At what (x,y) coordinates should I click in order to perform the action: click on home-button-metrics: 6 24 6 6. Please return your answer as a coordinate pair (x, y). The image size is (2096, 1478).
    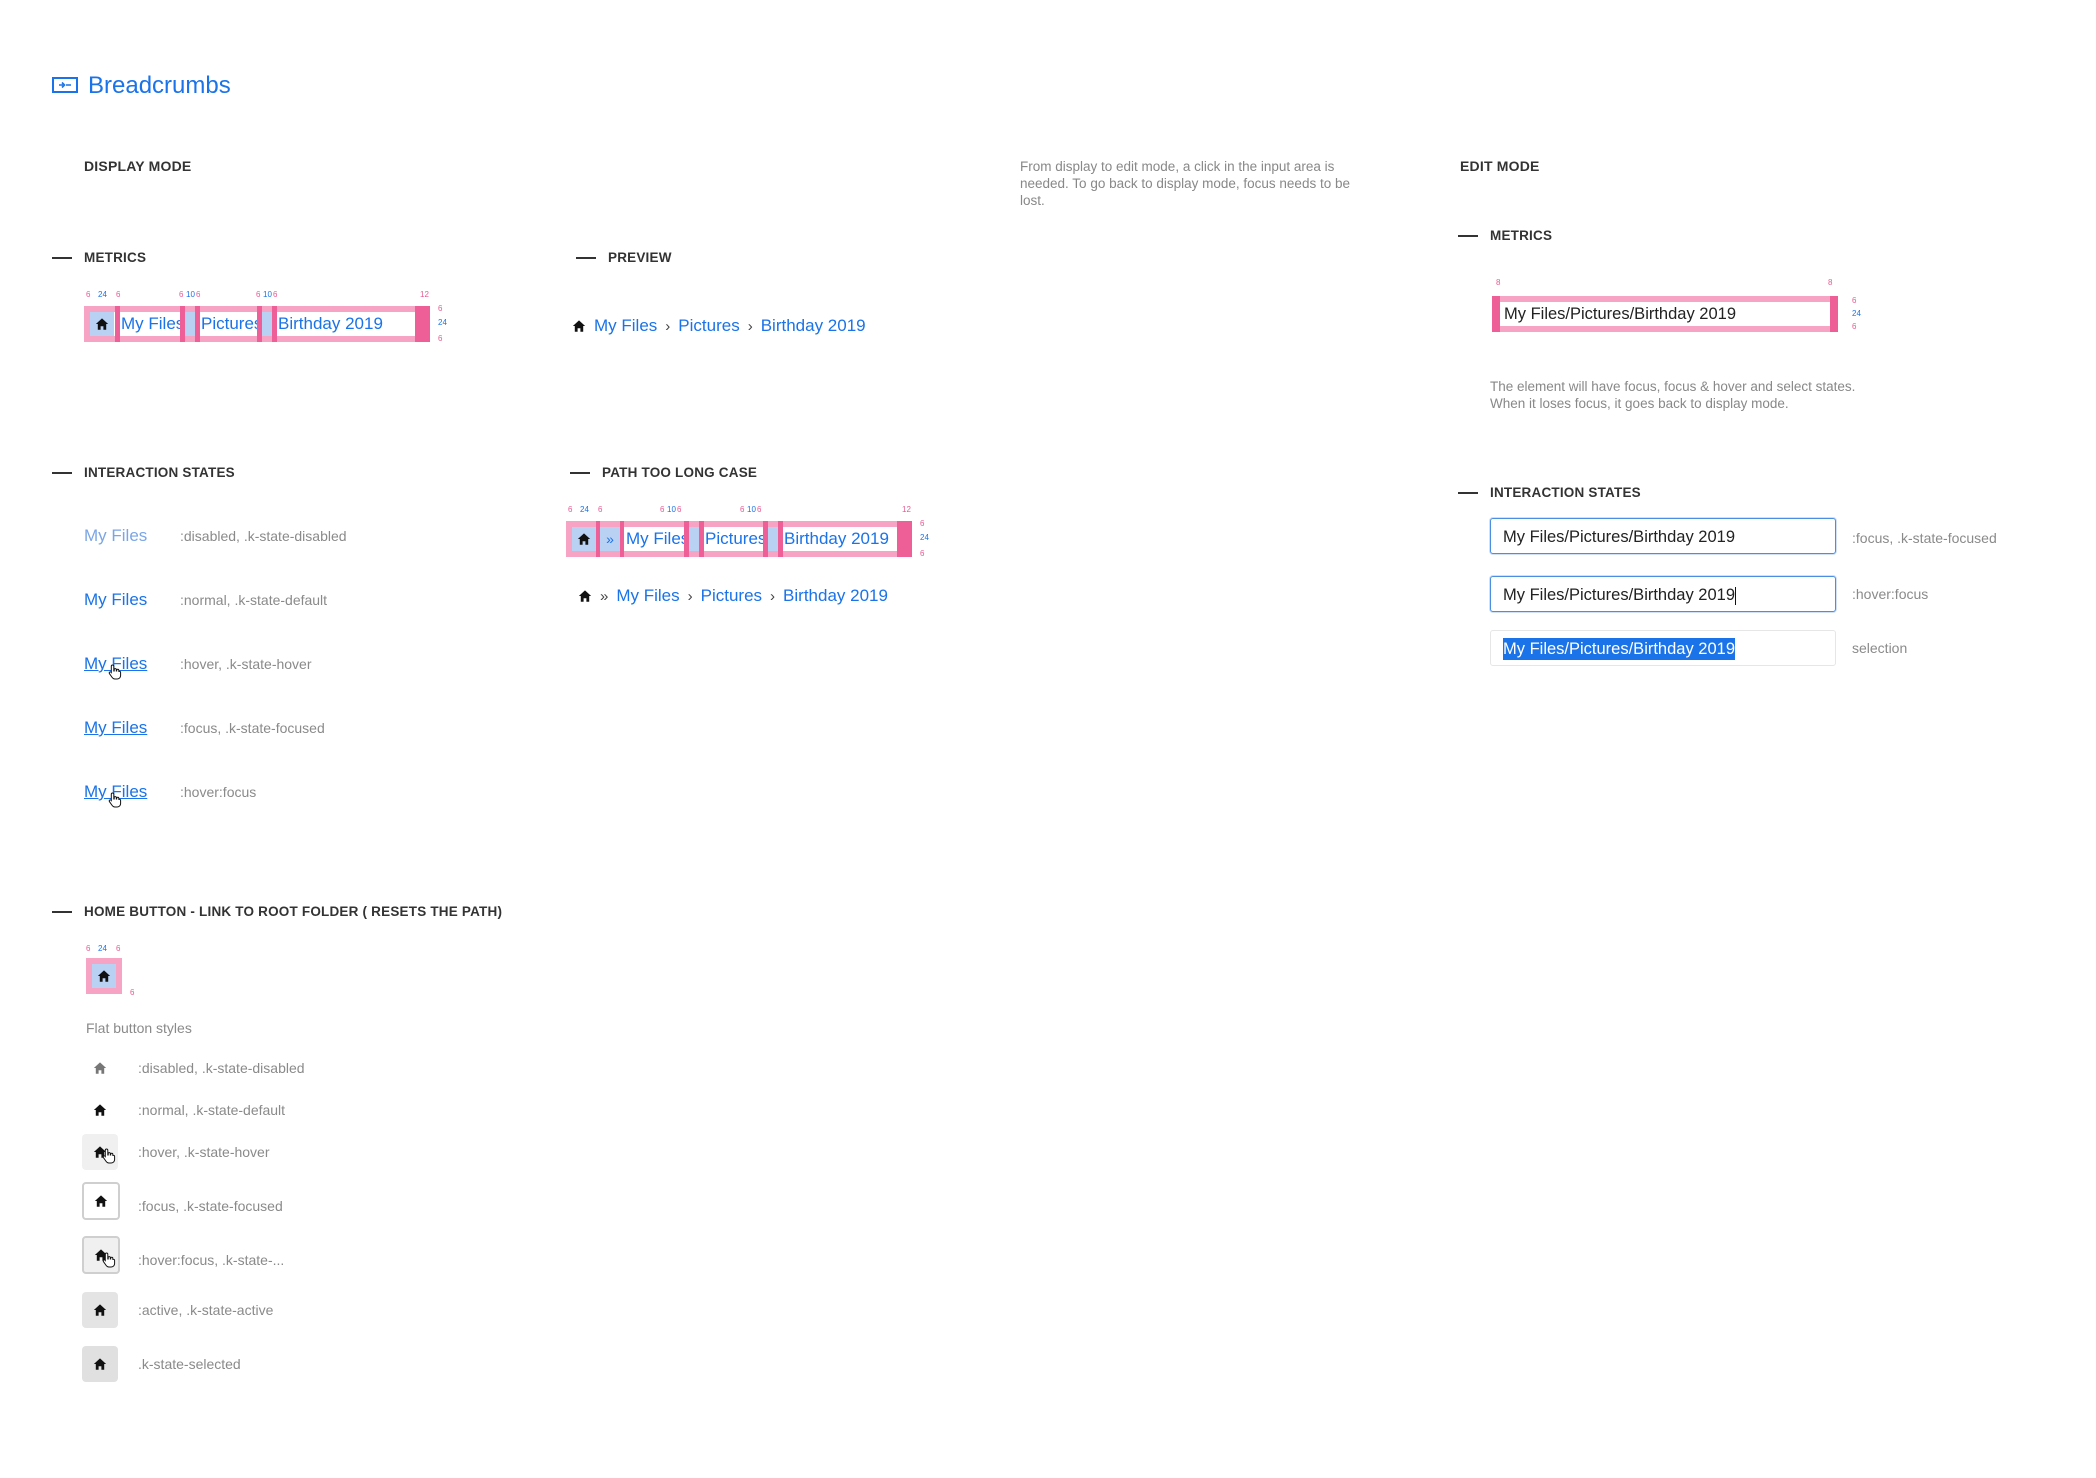
    Looking at the image, I should click on (116, 972).